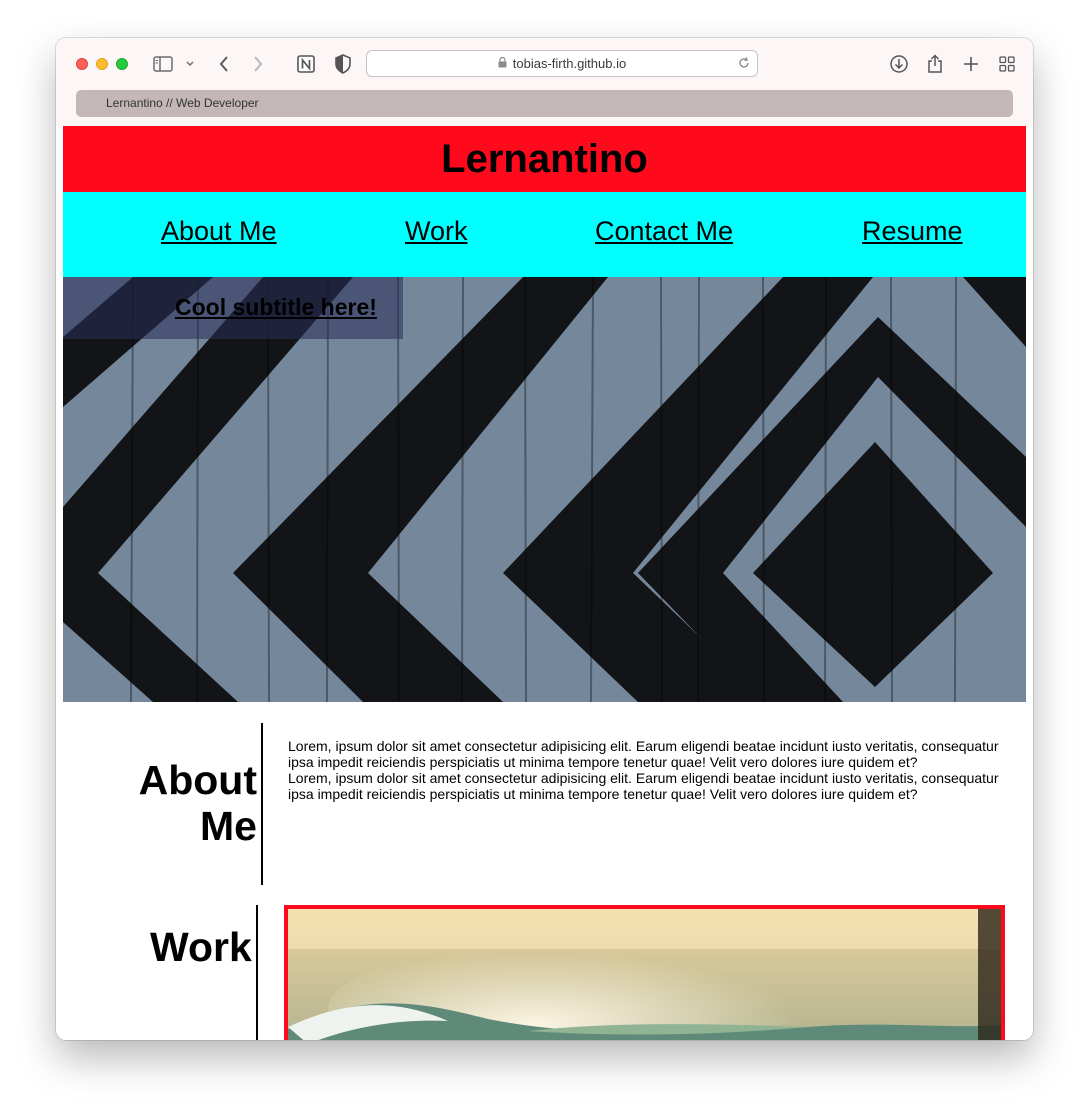 The width and height of the screenshot is (1089, 1114). I want to click on chevron-down-icon, so click(190, 64).